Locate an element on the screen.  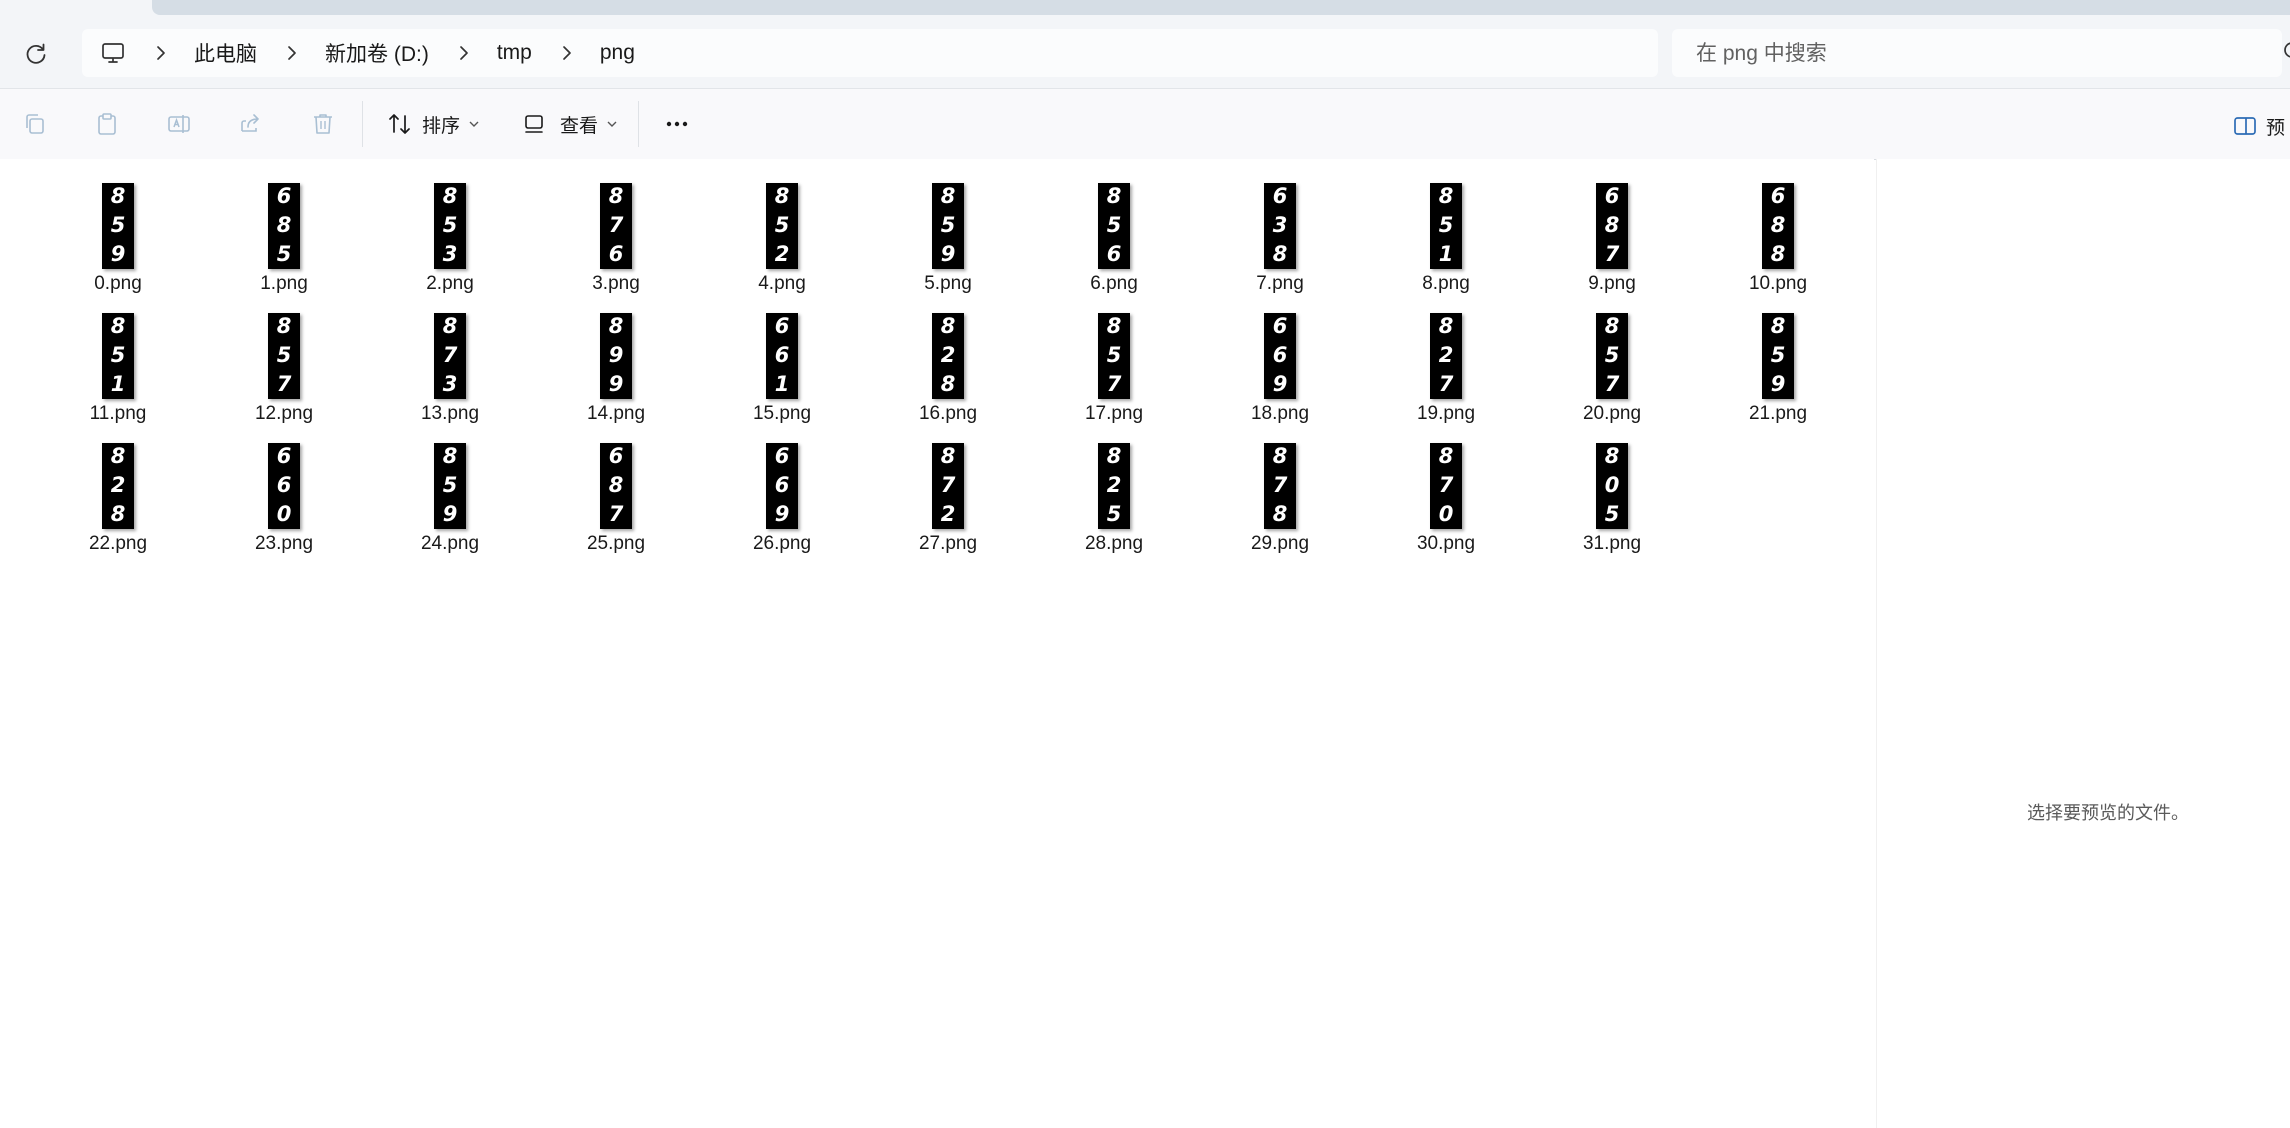
file-name: 11.png is located at coordinates (118, 413).